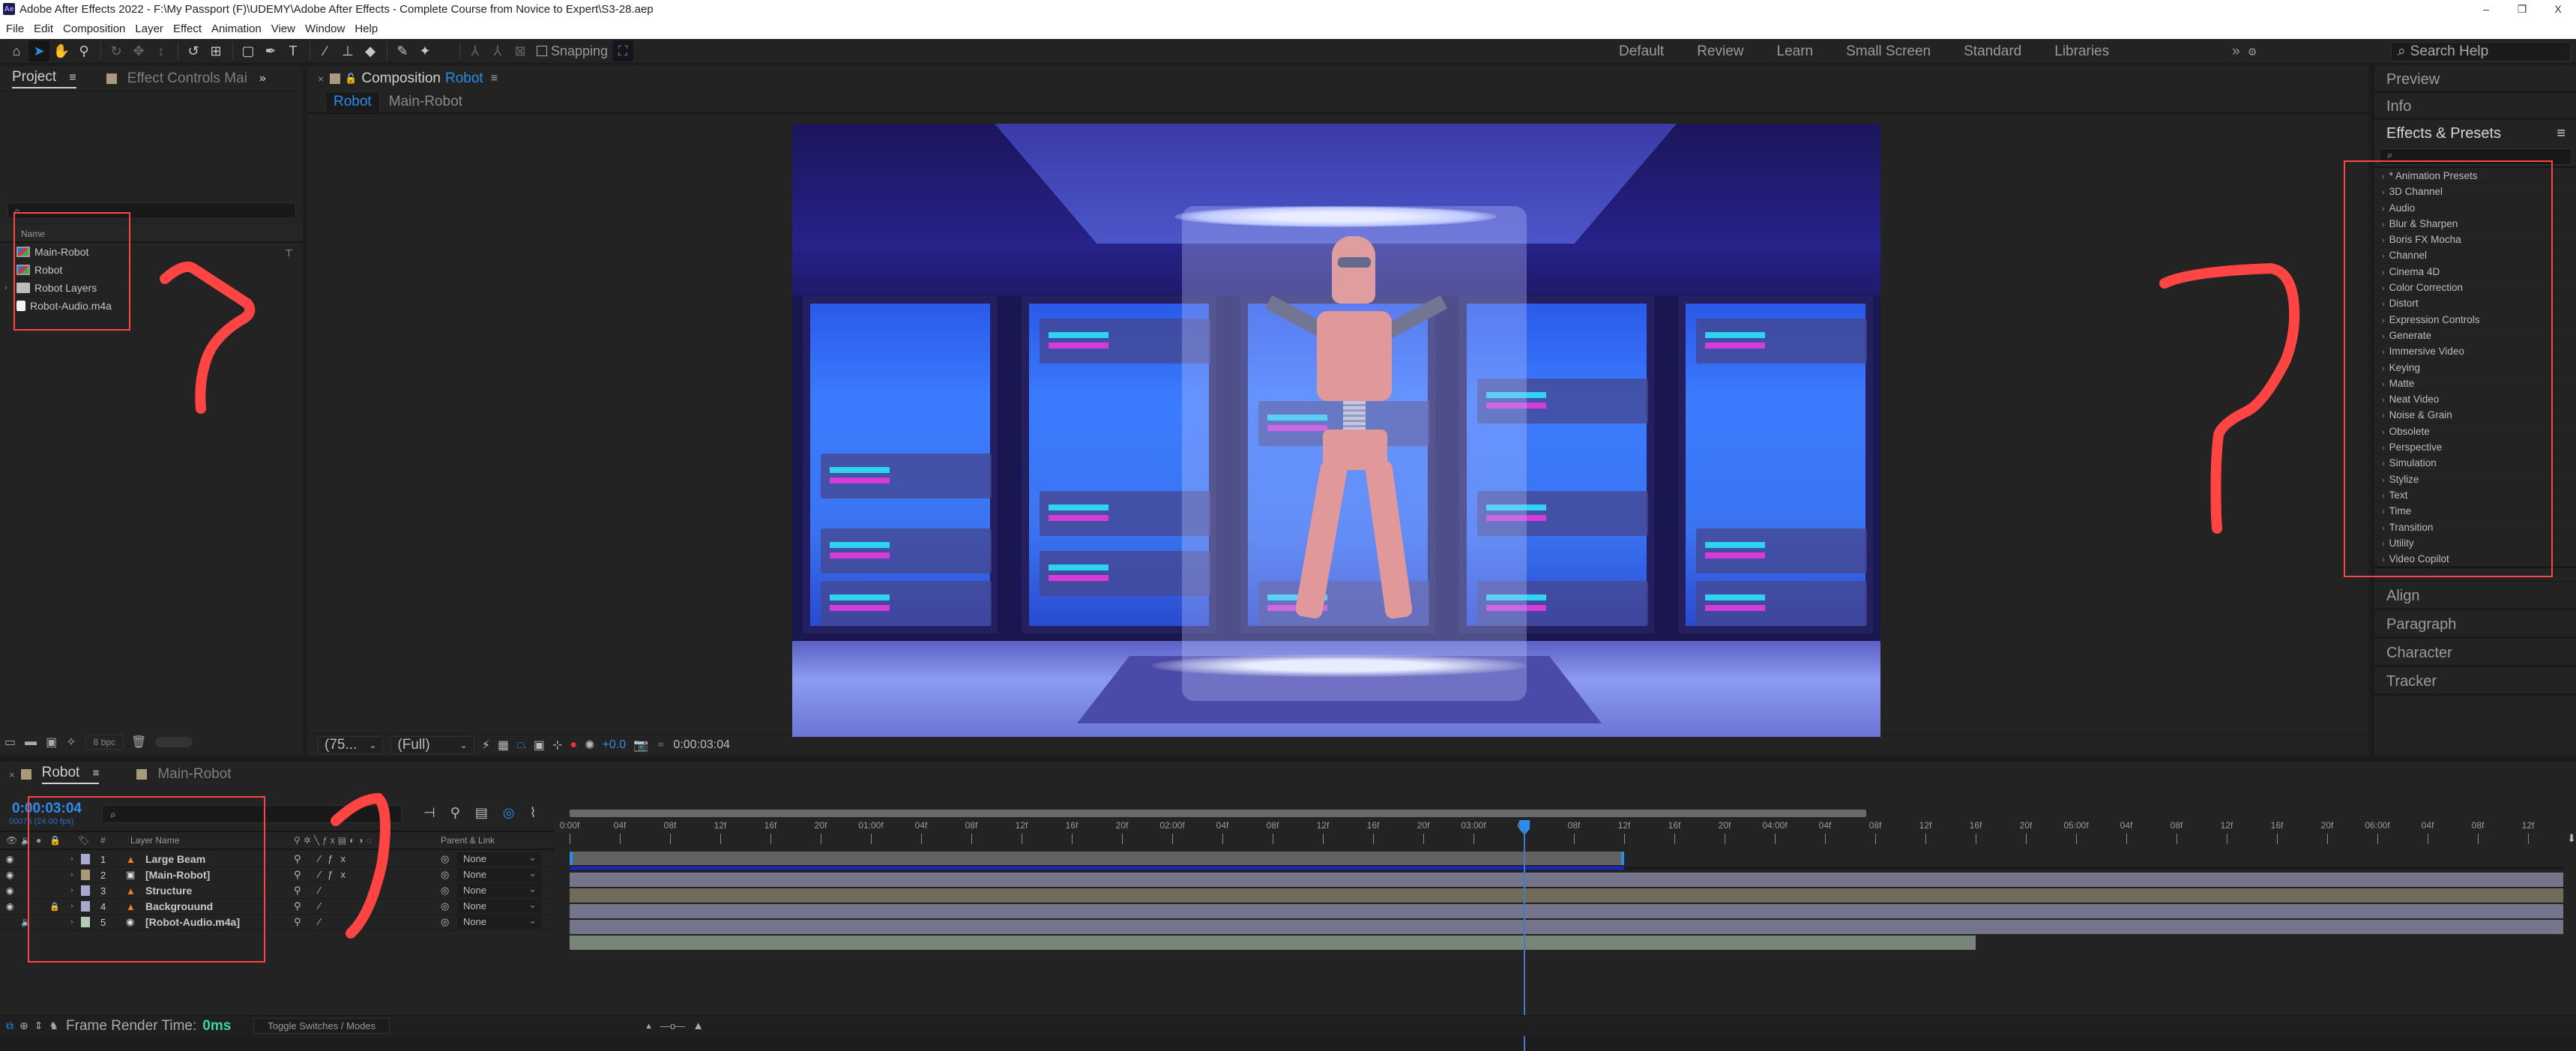 This screenshot has height=1051, width=2576. I want to click on layer-switches: ⚲ ∕ƒx, so click(323, 859).